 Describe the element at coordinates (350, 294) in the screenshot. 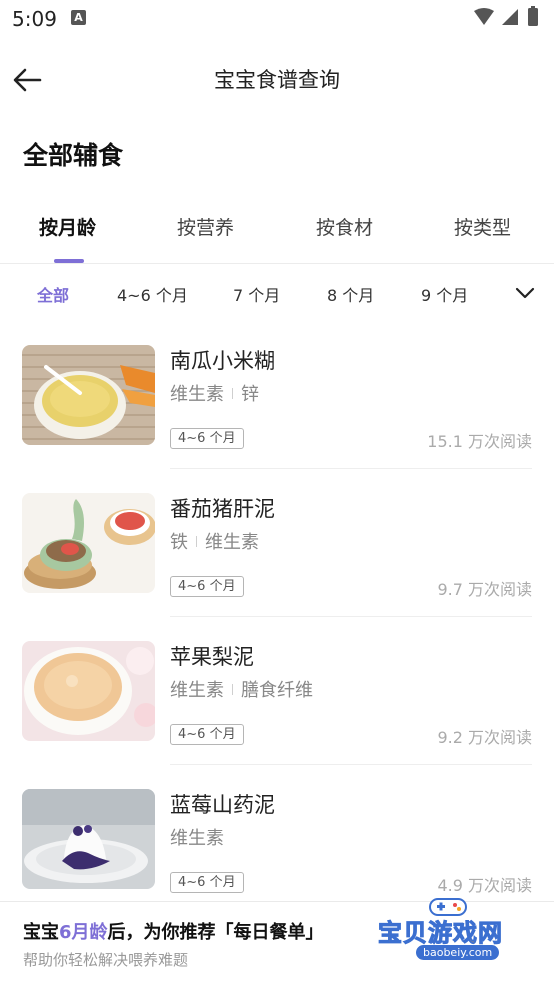

I see `age-chip-8-months: 8 个月` at that location.